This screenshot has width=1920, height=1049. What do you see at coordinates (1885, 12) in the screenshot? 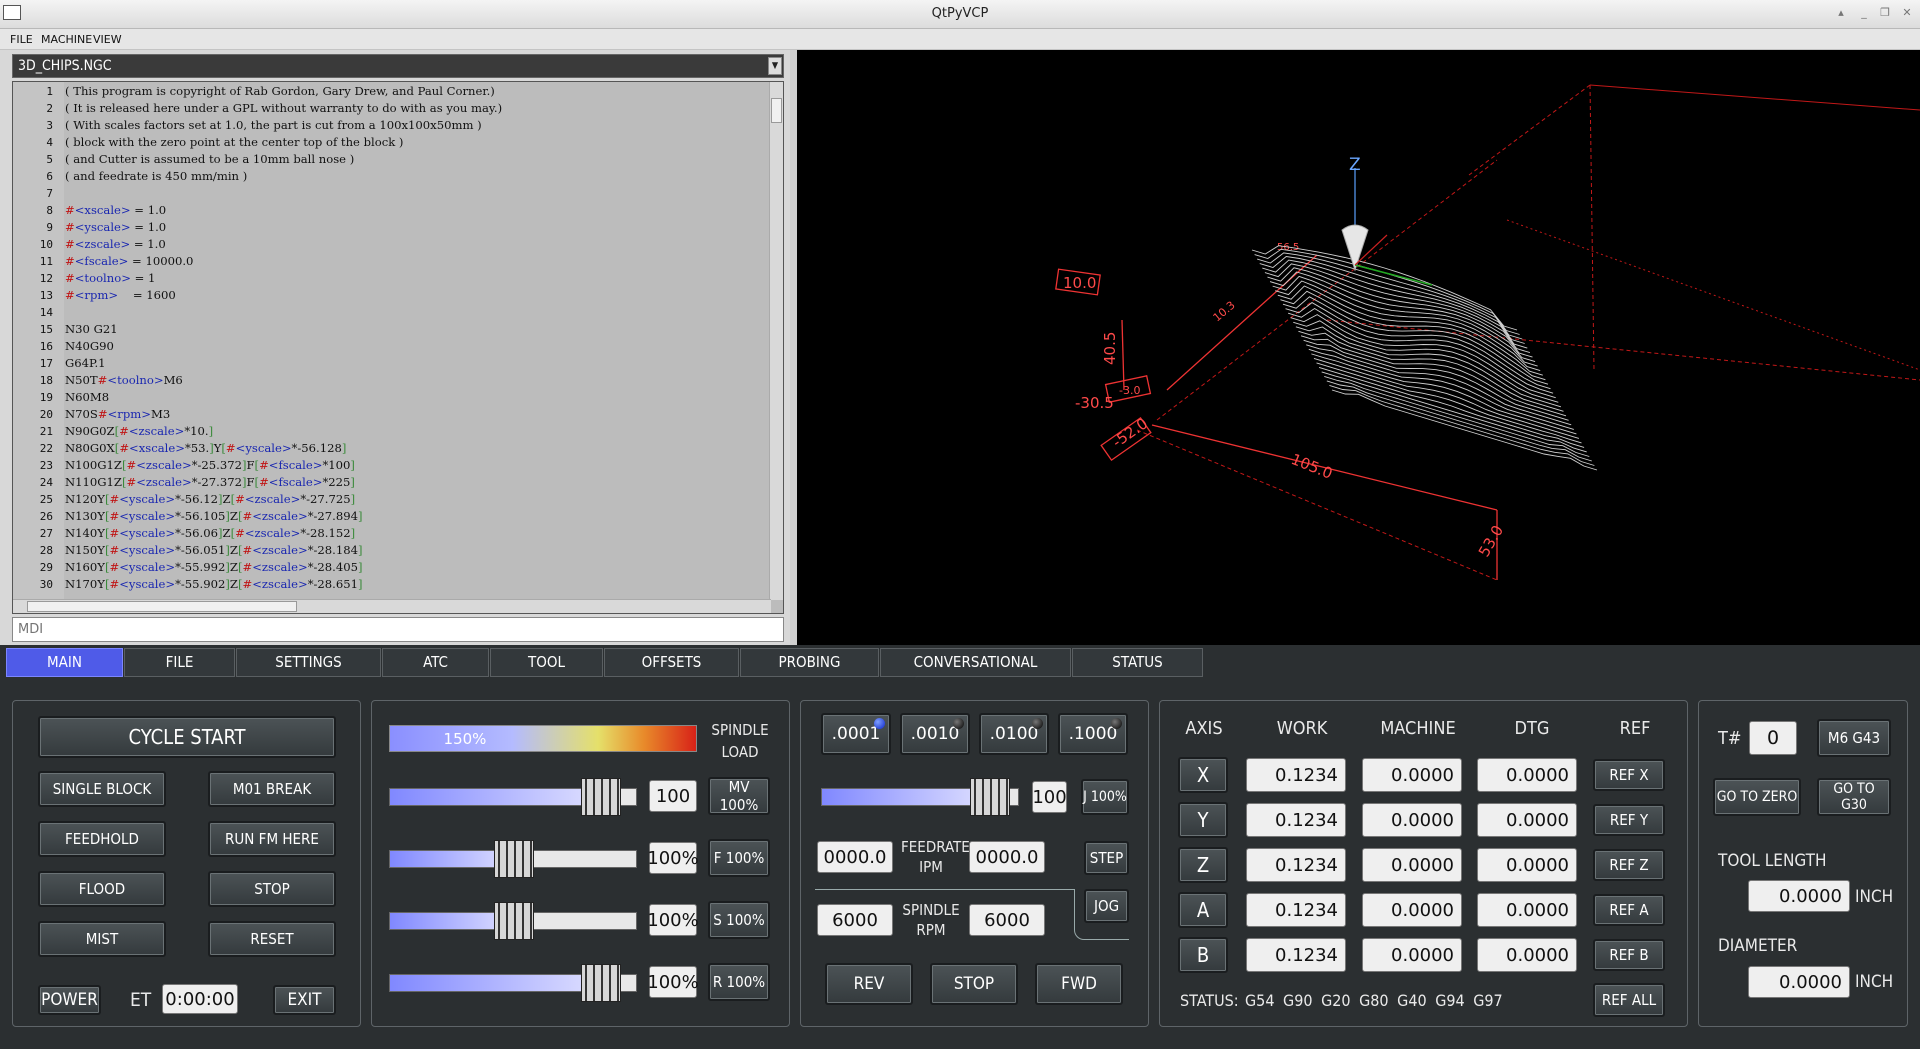
I see `maximize-icon: ❐` at bounding box center [1885, 12].